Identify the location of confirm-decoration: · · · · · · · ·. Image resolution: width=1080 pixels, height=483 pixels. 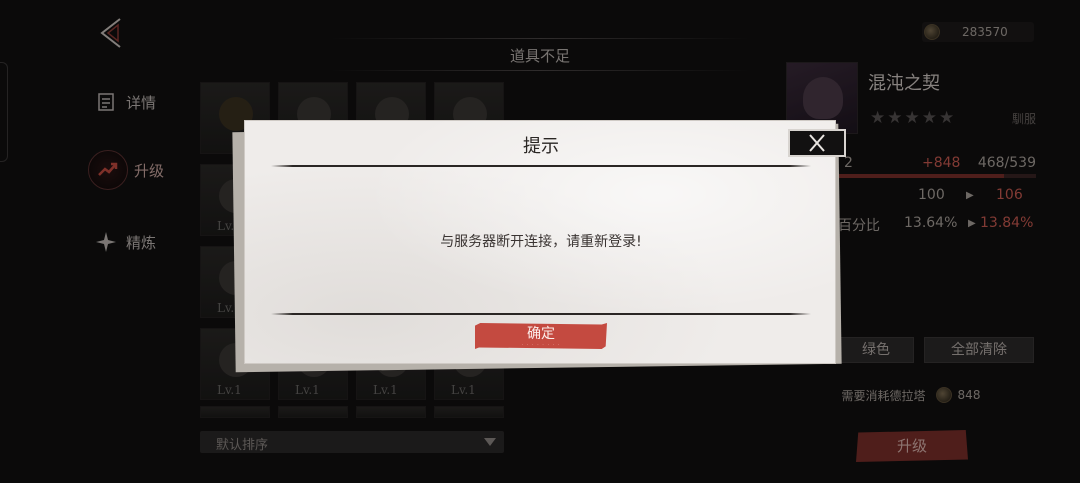
(541, 345).